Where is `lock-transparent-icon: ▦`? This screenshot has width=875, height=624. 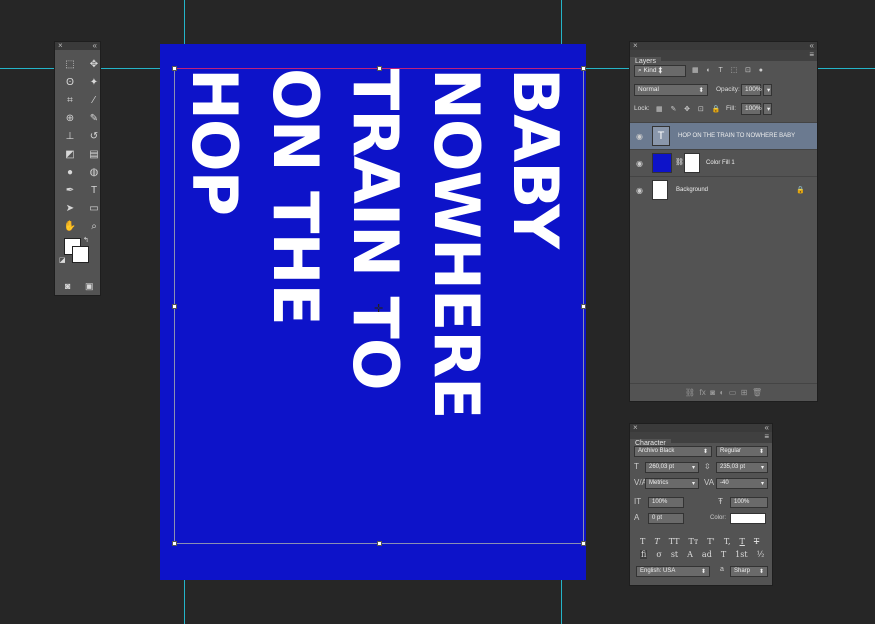
lock-transparent-icon: ▦ is located at coordinates (659, 109).